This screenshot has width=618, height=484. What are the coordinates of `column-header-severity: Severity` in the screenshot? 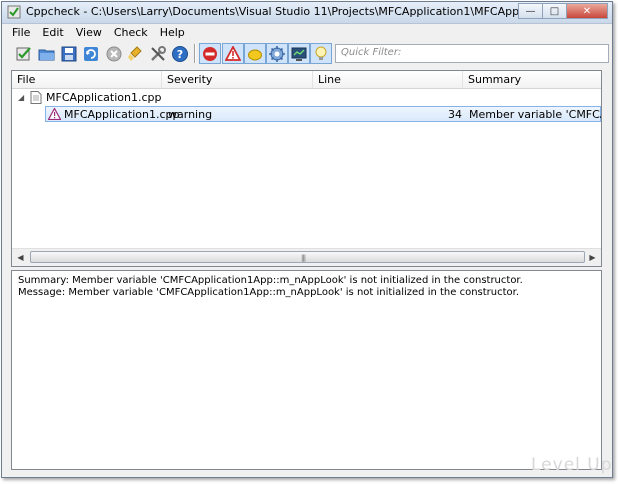 It's located at (237, 79).